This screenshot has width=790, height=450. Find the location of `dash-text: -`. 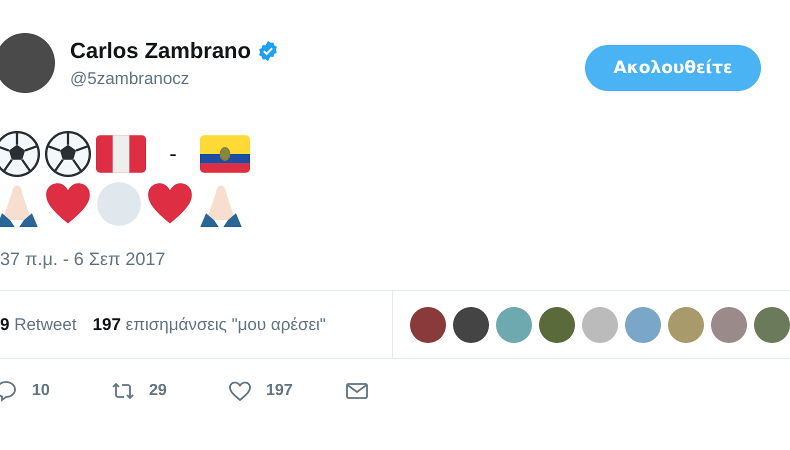

dash-text: - is located at coordinates (173, 154).